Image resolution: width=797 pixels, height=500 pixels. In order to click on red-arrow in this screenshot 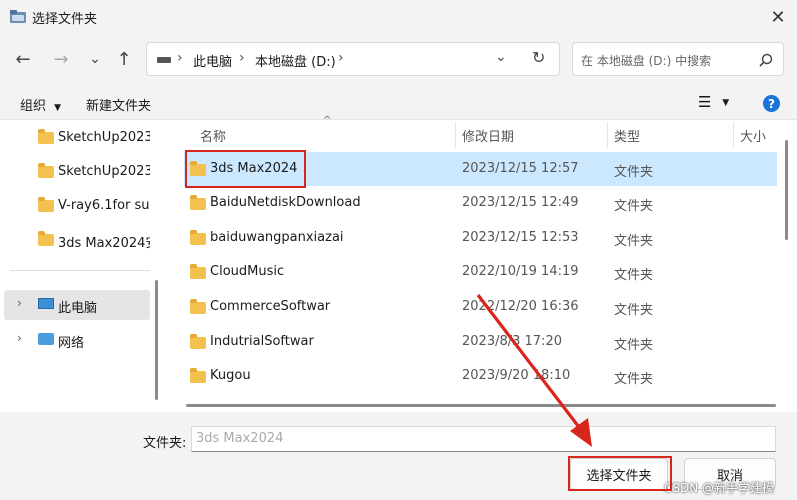, I will do `click(534, 370)`.